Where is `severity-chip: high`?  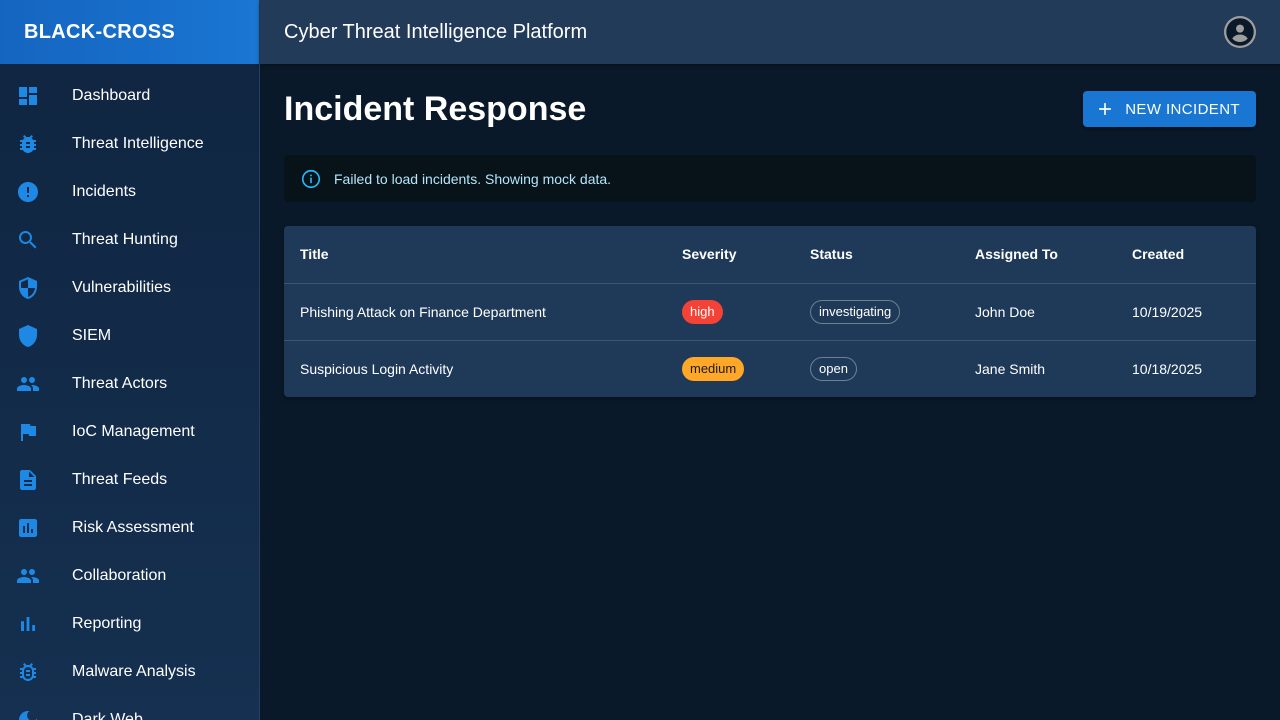 severity-chip: high is located at coordinates (702, 311).